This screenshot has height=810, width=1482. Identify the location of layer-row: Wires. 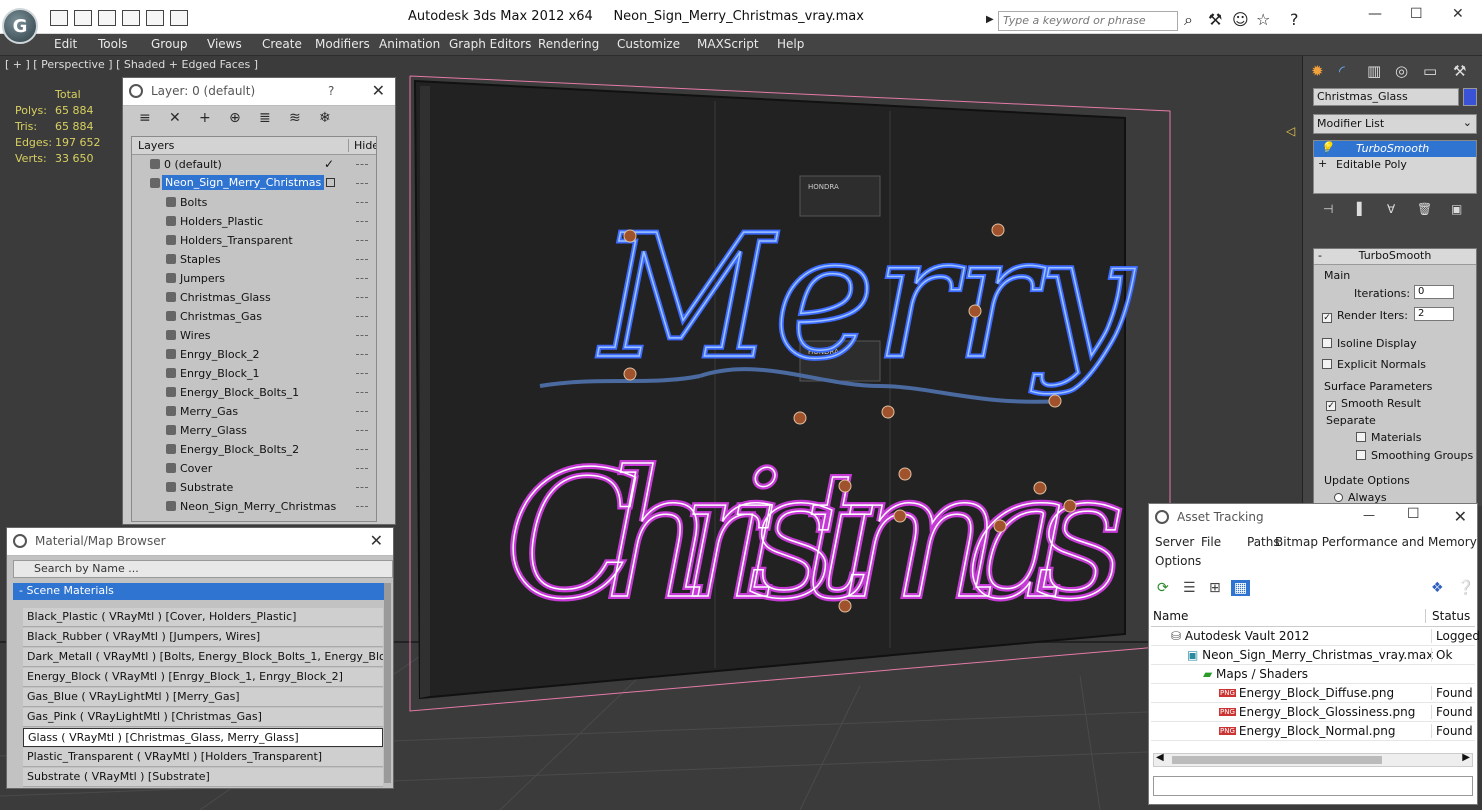
(254, 335).